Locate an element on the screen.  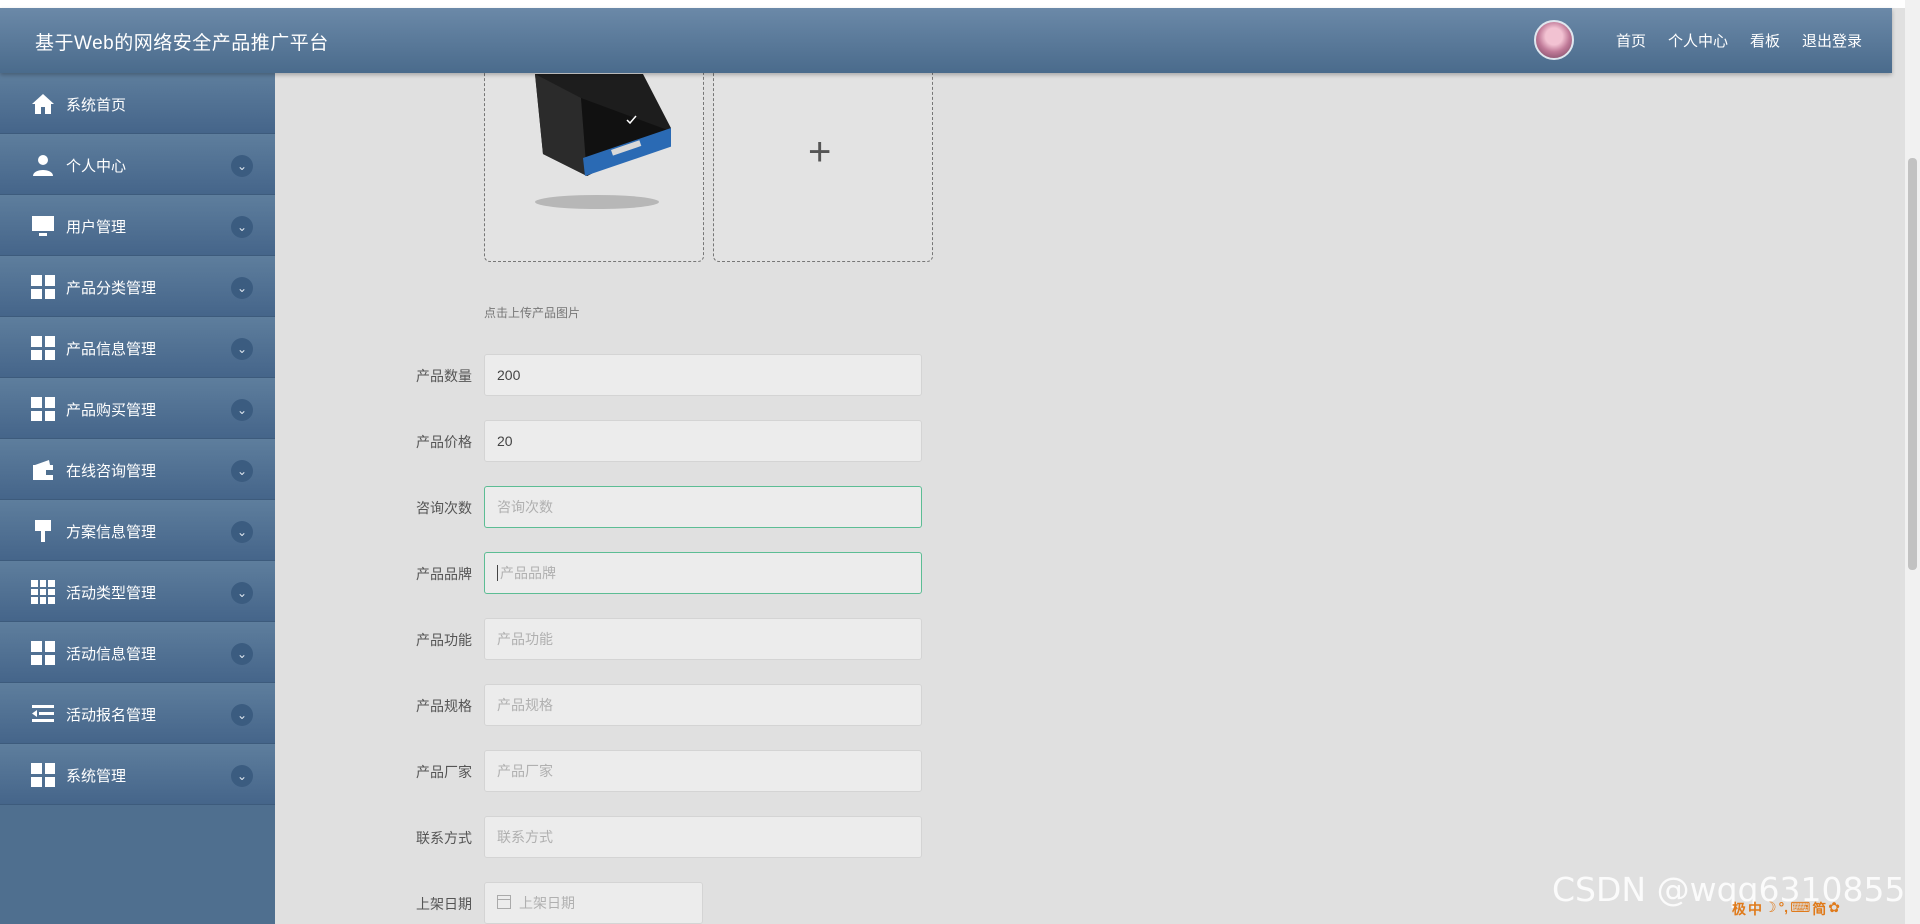
spec-input: 产品规格 is located at coordinates (703, 705).